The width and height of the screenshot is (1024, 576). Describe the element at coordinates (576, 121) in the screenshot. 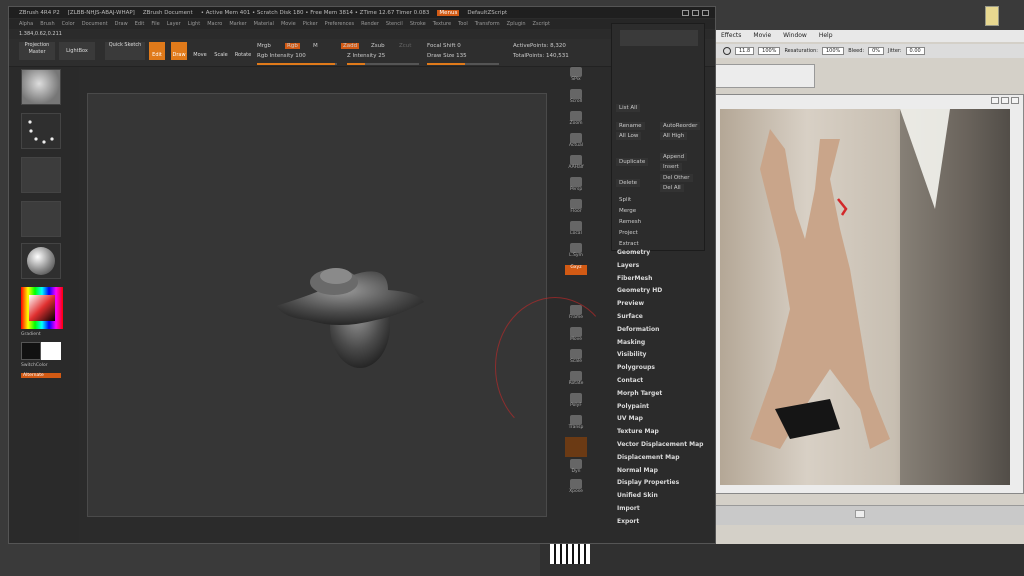

I see `zoom-button: Zoom` at that location.